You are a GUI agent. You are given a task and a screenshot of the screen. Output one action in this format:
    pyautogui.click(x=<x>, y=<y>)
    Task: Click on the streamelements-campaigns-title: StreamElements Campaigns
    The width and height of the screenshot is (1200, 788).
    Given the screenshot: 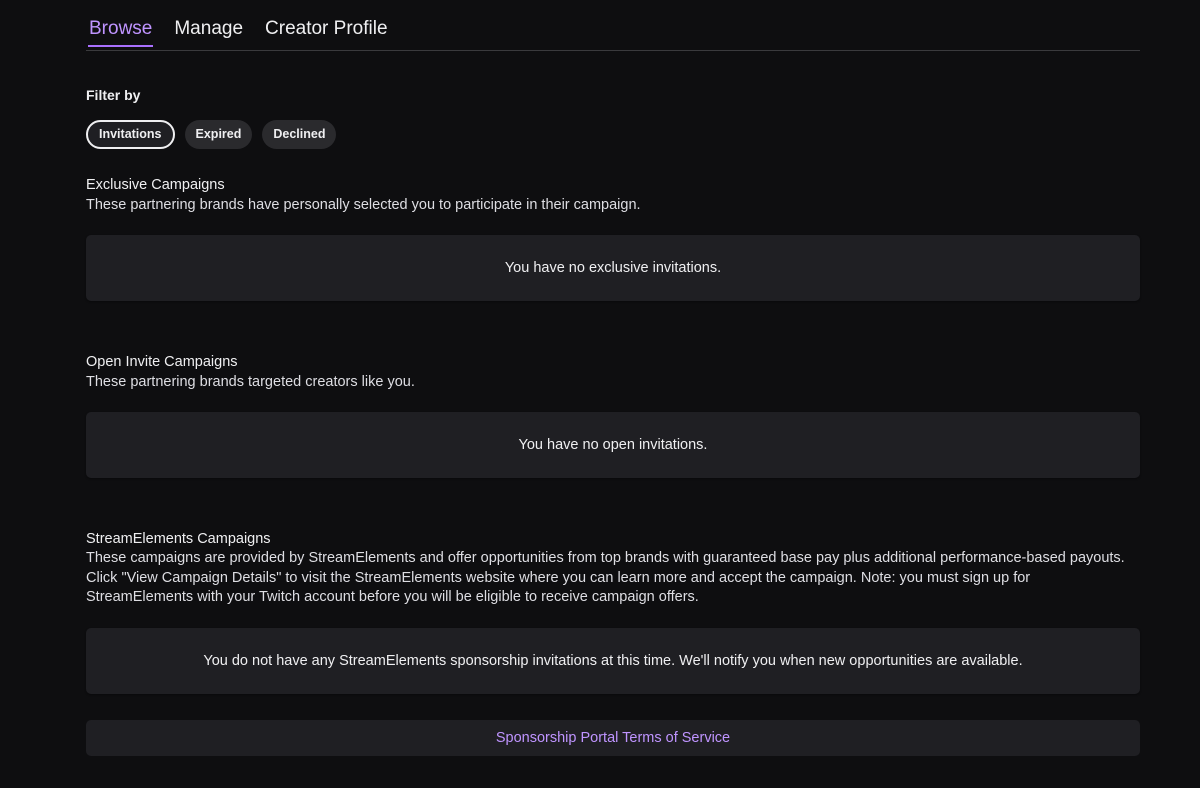 What is the action you would take?
    pyautogui.click(x=178, y=539)
    